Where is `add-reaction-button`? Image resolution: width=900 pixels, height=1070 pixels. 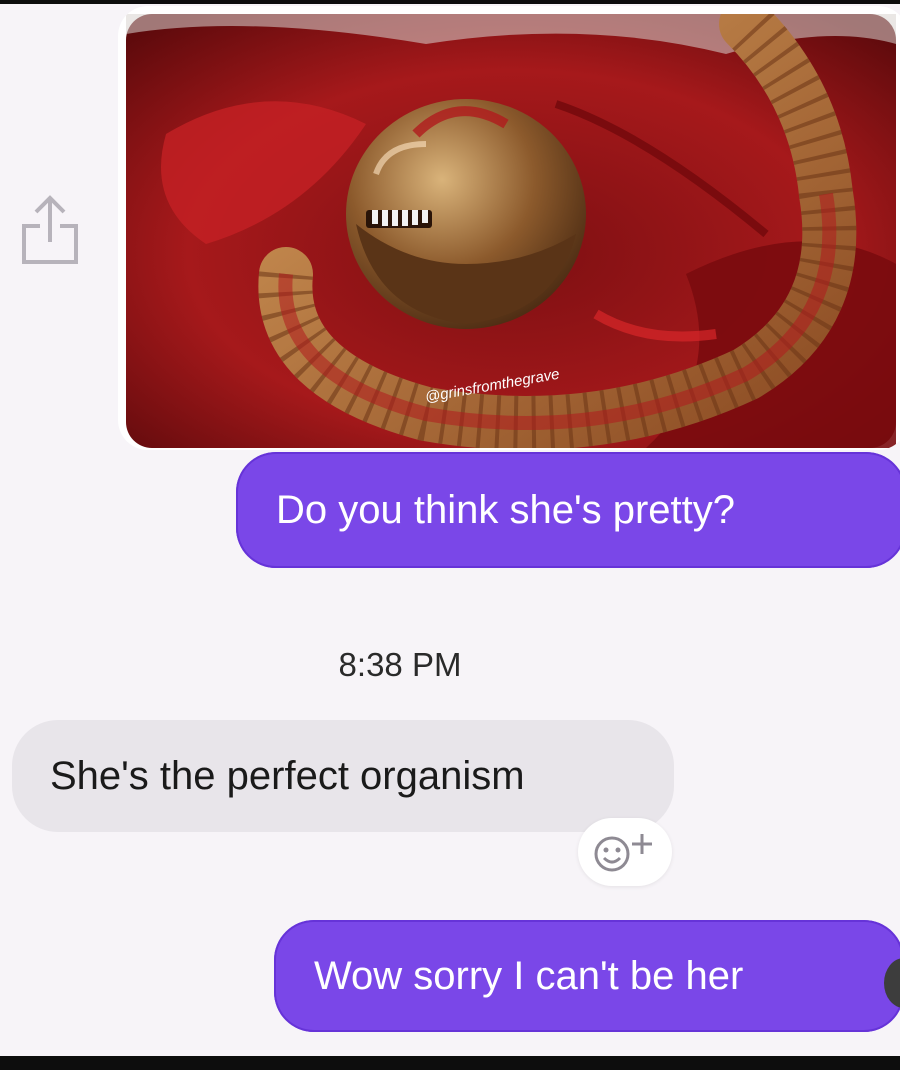
add-reaction-button is located at coordinates (625, 852).